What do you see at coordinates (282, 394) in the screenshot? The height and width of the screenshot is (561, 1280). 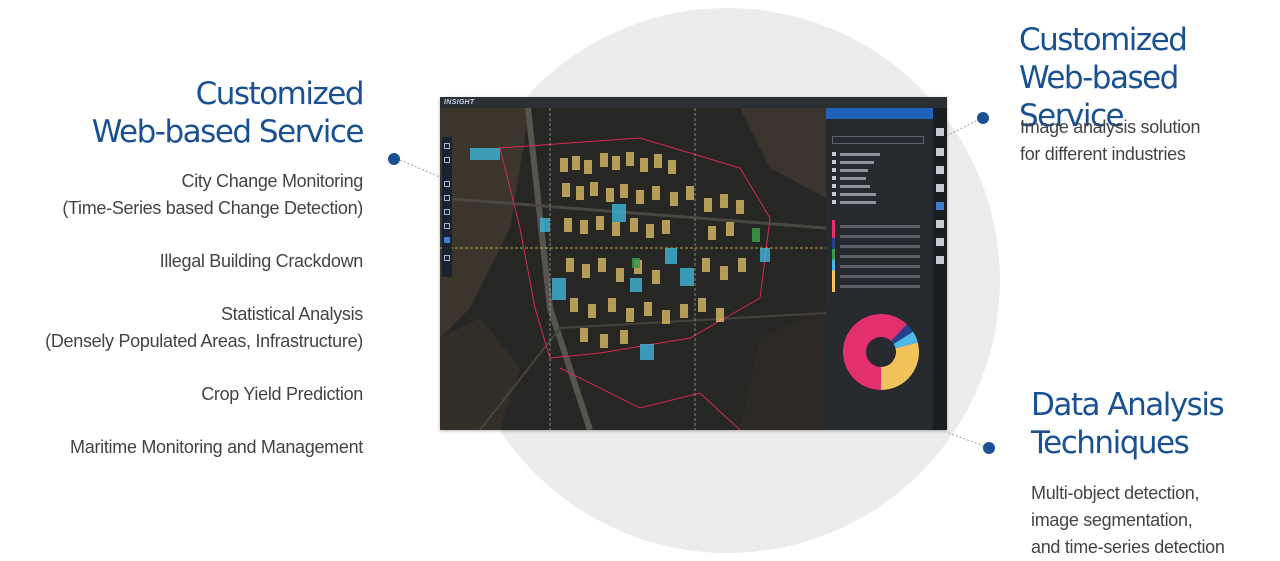 I see `list-item-line: Crop Yield Prediction` at bounding box center [282, 394].